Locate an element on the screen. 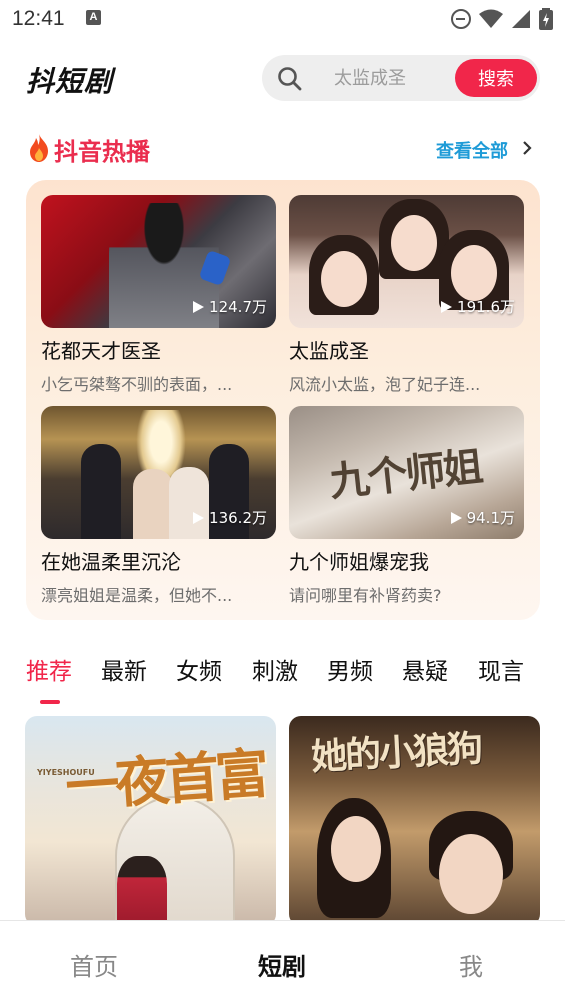 The image size is (565, 1004). nav-me: 我 is located at coordinates (471, 964).